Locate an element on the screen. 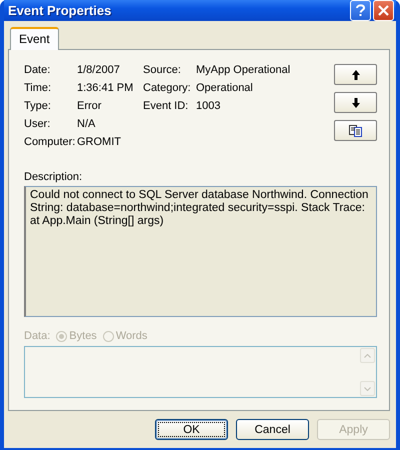  copy-icon is located at coordinates (355, 130).